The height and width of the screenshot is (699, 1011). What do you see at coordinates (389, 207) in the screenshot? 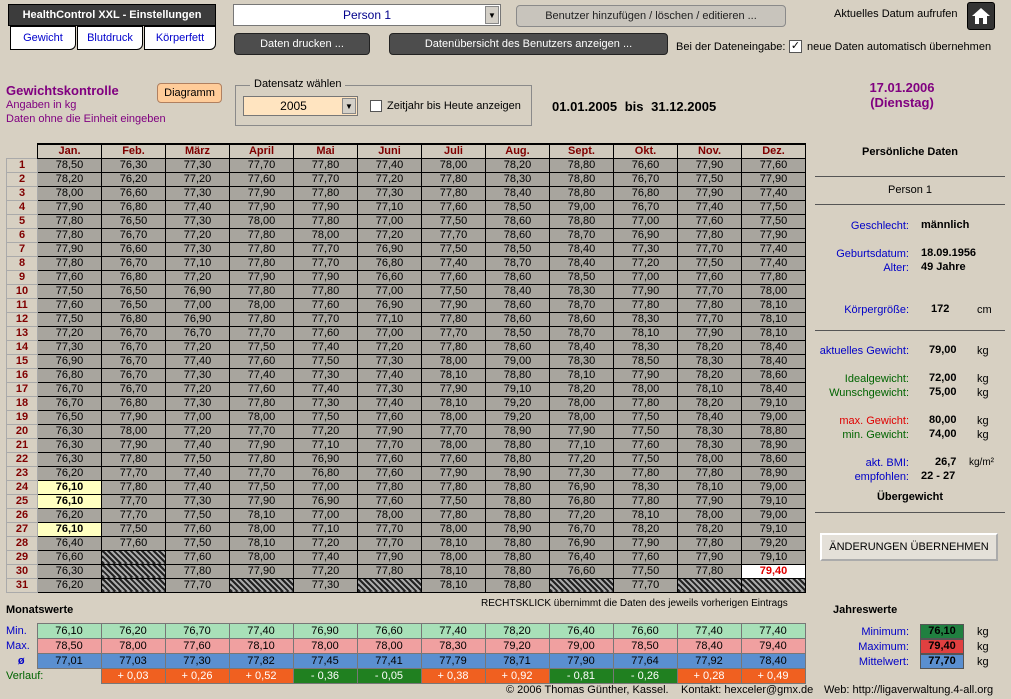
I see `weight-cell: 77,10` at bounding box center [389, 207].